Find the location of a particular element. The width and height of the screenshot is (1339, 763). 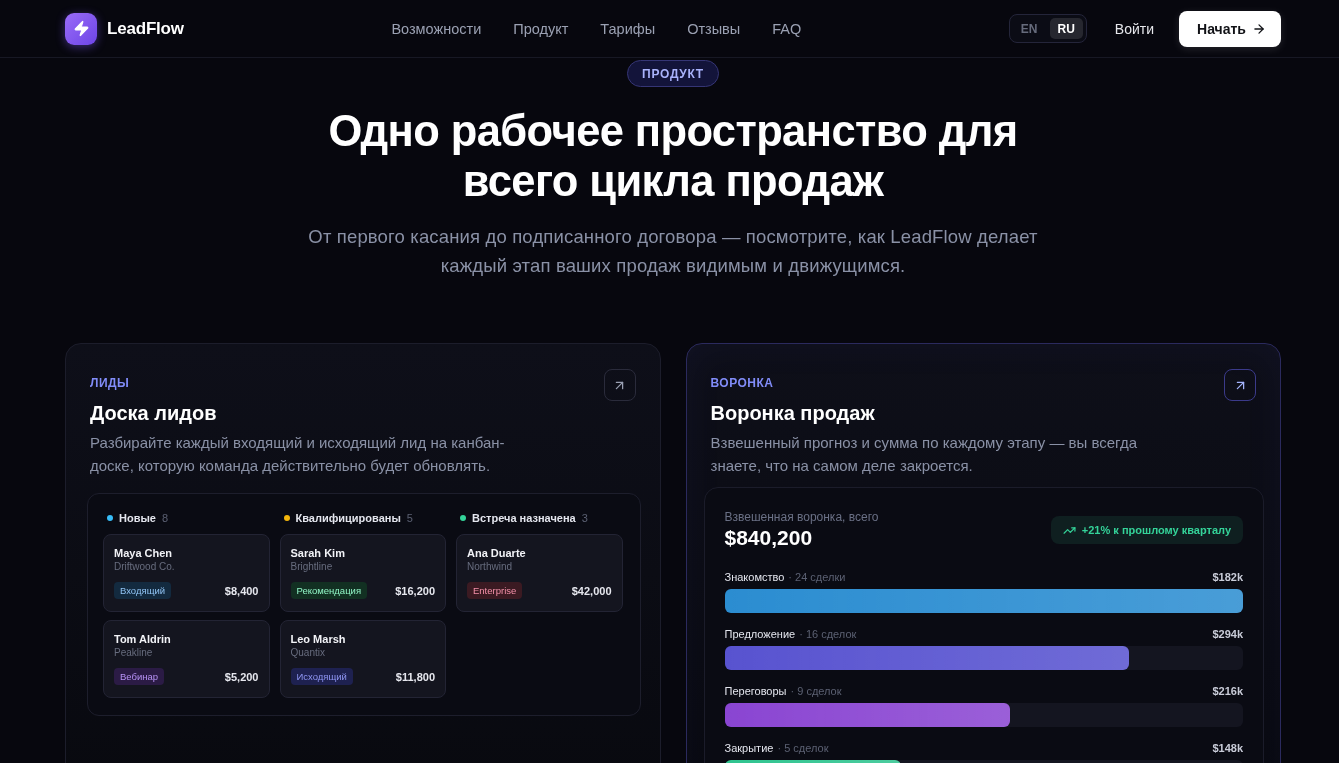

nav-link: Отзывы is located at coordinates (714, 28).